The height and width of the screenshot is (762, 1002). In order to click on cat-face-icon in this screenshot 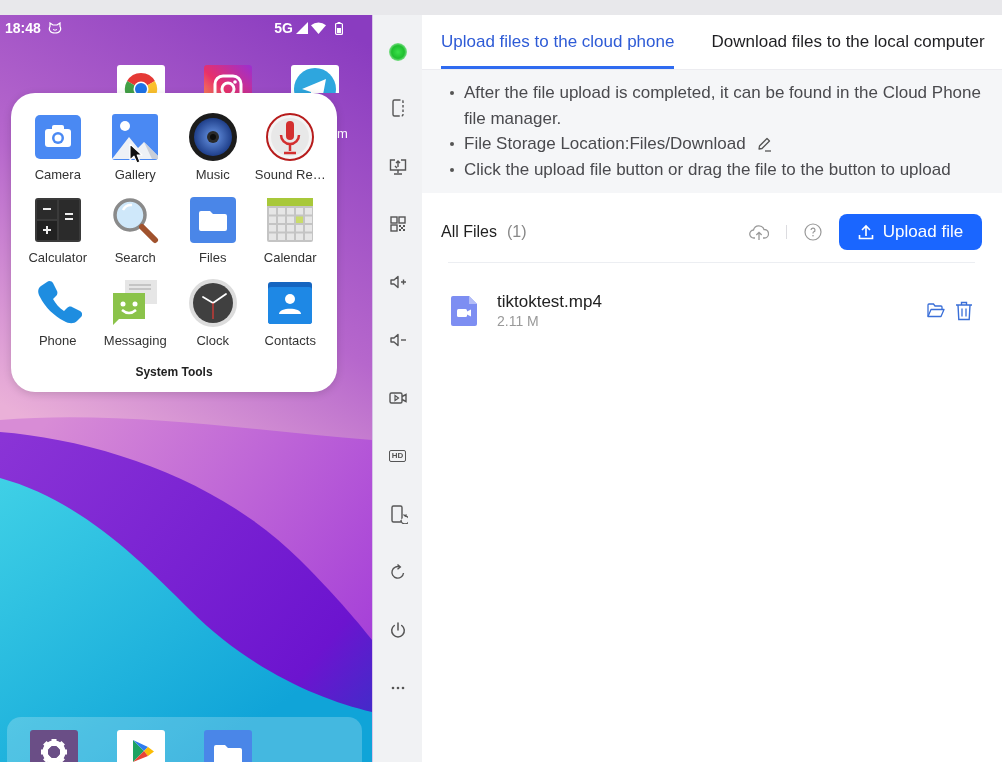, I will do `click(54, 28)`.